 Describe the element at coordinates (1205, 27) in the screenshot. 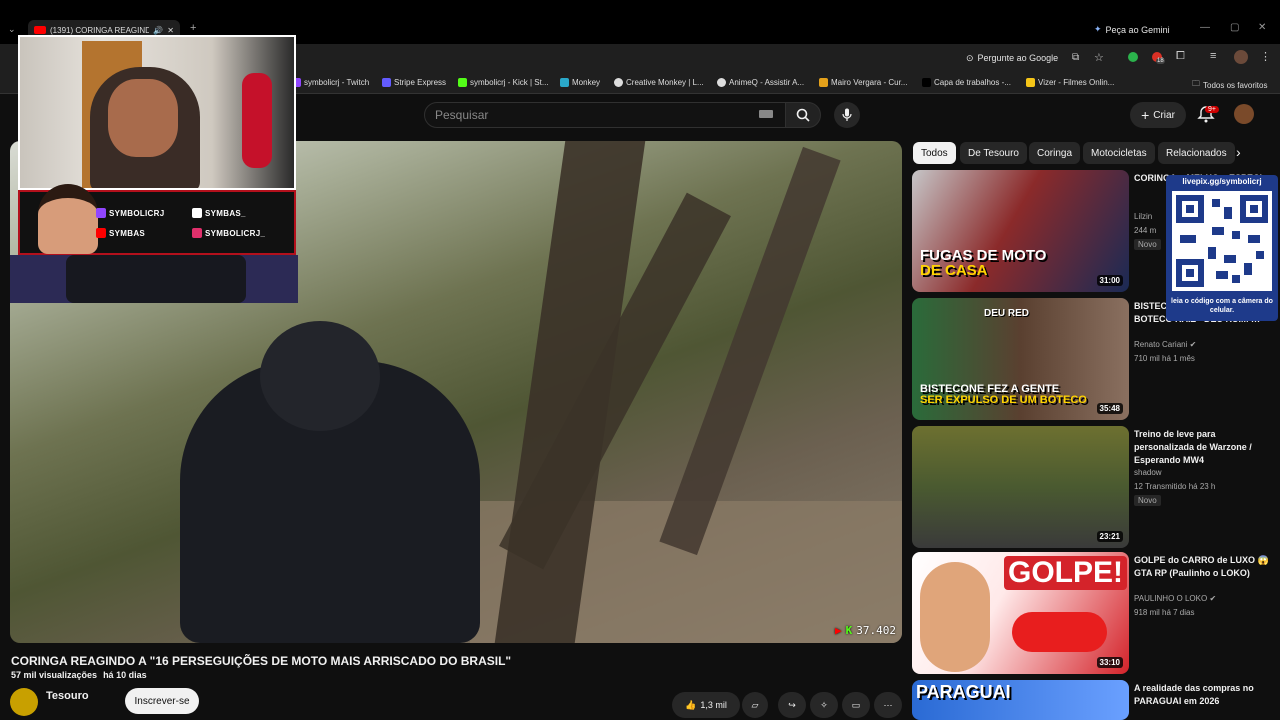

I see `minimize-icon: —` at that location.